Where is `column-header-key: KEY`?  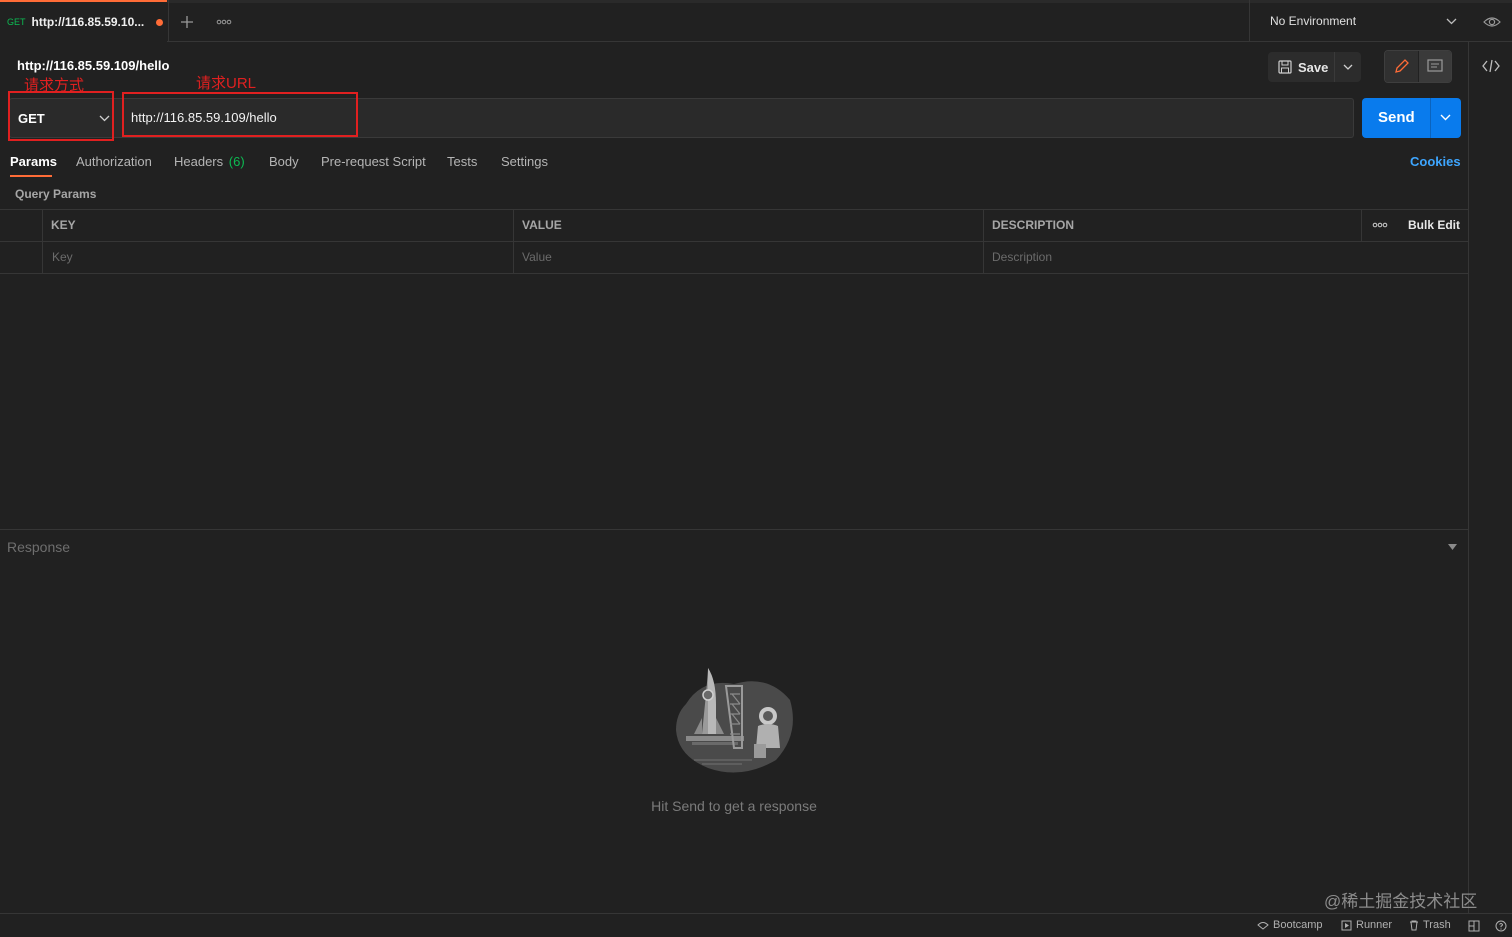
column-header-key: KEY is located at coordinates (63, 225).